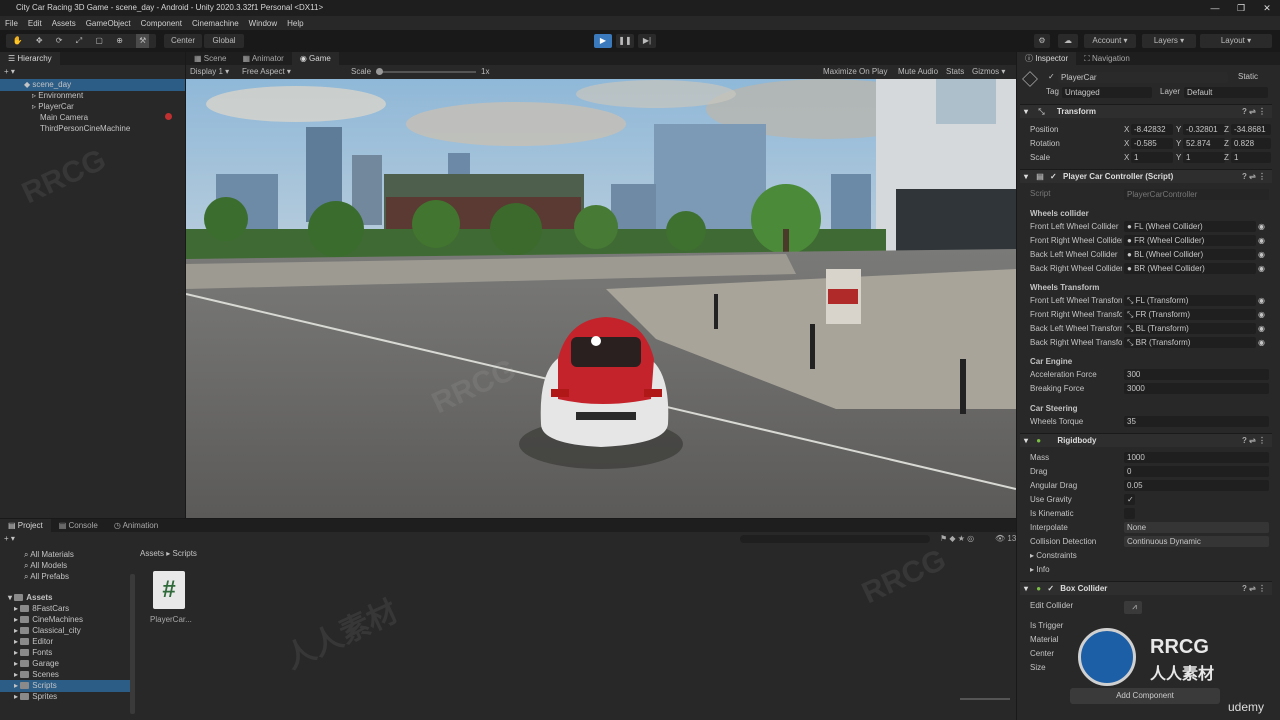 This screenshot has height=720, width=1280. What do you see at coordinates (210, 58) in the screenshot?
I see `tab-scene: ▦ Scene` at bounding box center [210, 58].